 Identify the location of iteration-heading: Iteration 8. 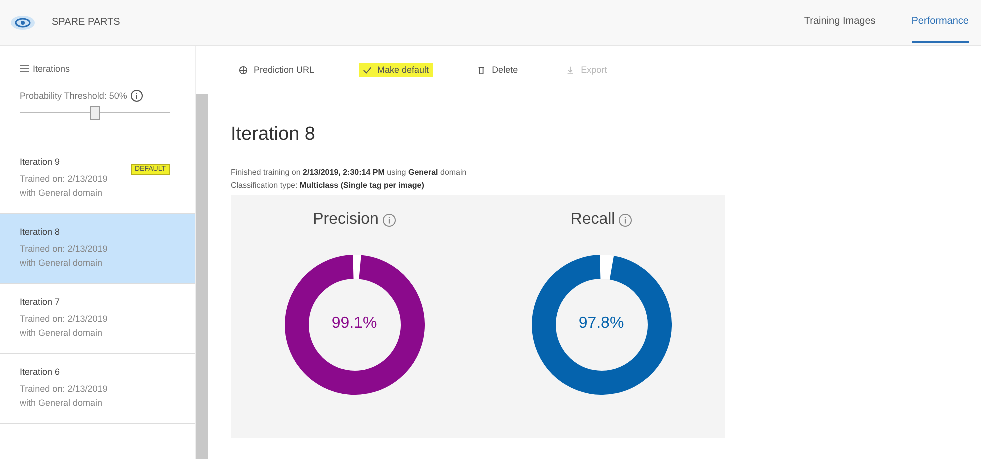
(273, 135).